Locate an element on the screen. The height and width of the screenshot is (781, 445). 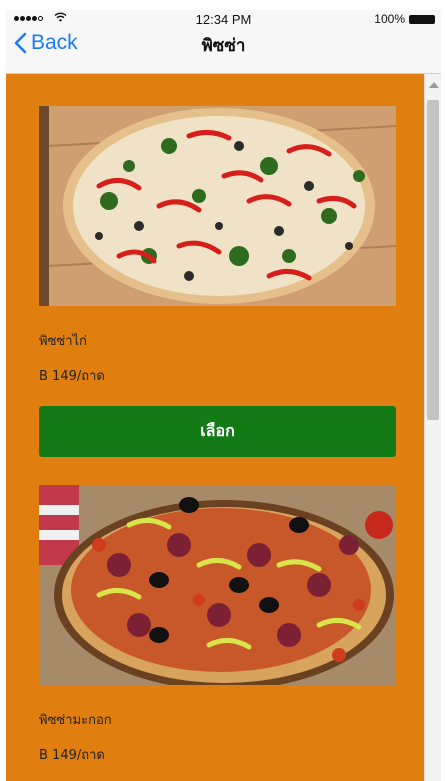
navigation-bar: 12:34 PM 100% Back พิซซ่า is located at coordinates (223, 42).